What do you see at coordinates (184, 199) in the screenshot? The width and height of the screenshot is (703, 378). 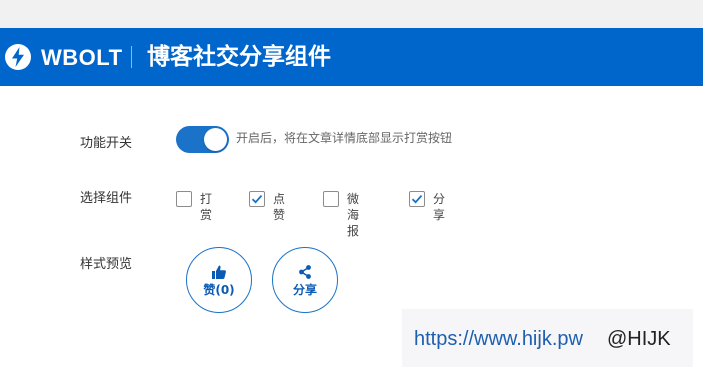 I see `checkbox-reward` at bounding box center [184, 199].